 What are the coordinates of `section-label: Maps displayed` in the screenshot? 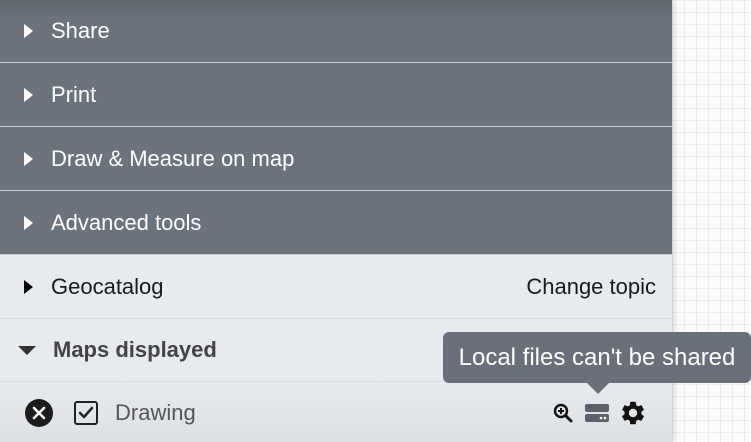 It's located at (135, 349).